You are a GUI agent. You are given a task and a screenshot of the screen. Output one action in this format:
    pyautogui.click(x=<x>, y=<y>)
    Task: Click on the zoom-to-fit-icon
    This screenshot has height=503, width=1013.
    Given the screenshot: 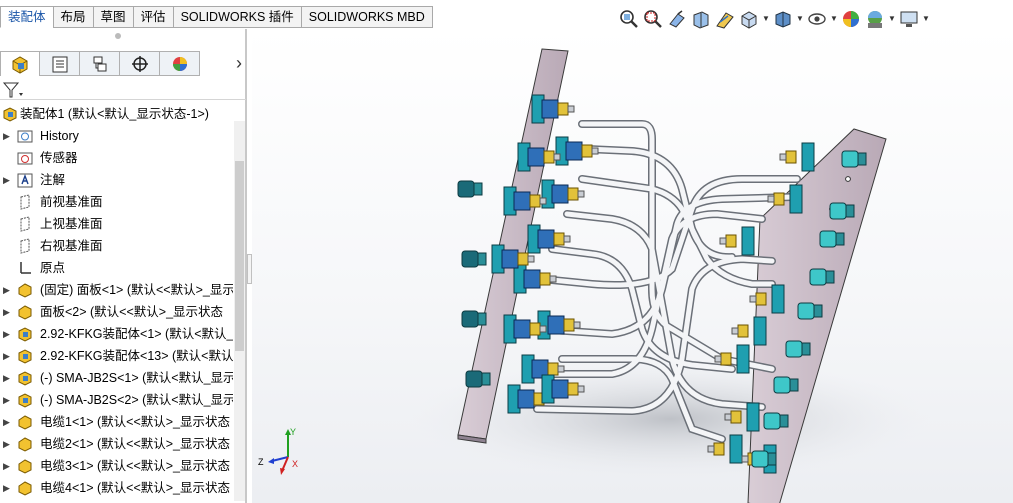 What is the action you would take?
    pyautogui.click(x=629, y=19)
    